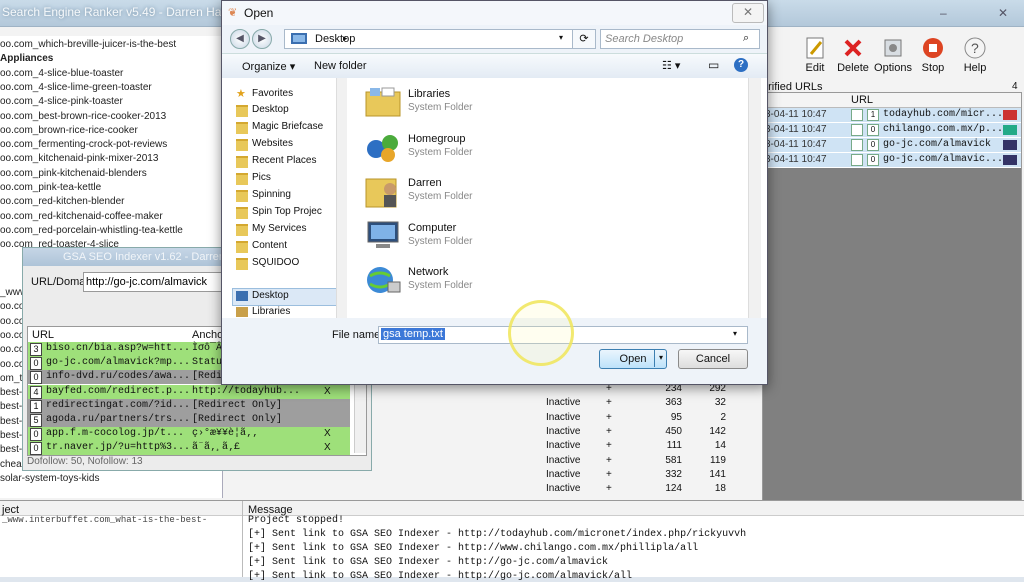  What do you see at coordinates (272, 93) in the screenshot?
I see `nav-item-favorites: Favorites` at bounding box center [272, 93].